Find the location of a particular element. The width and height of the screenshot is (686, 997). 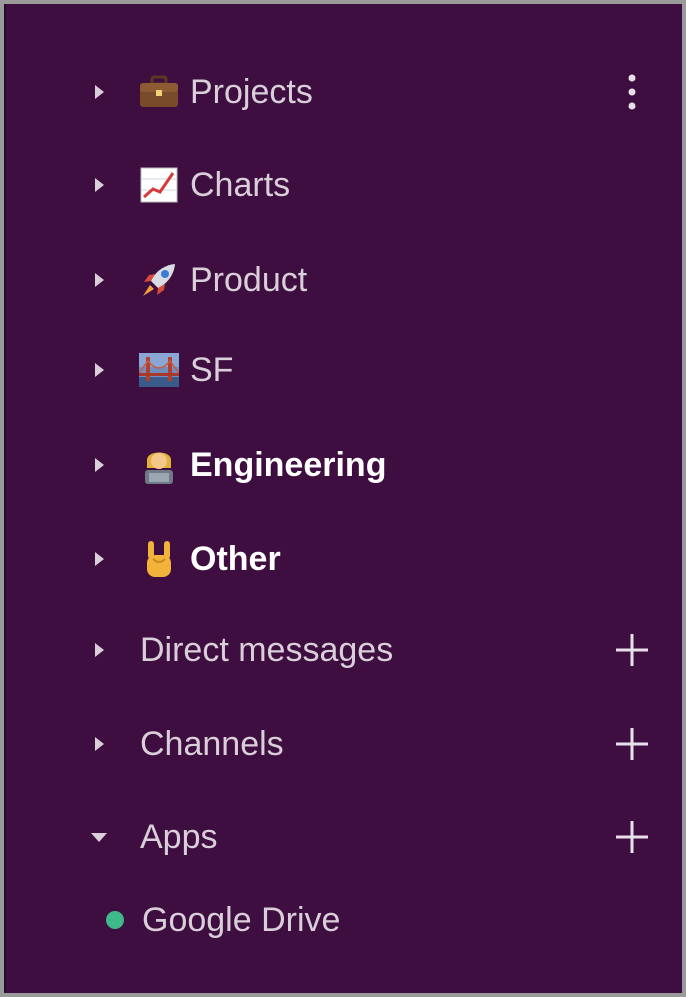

chart-increasing-icon is located at coordinates (159, 185).